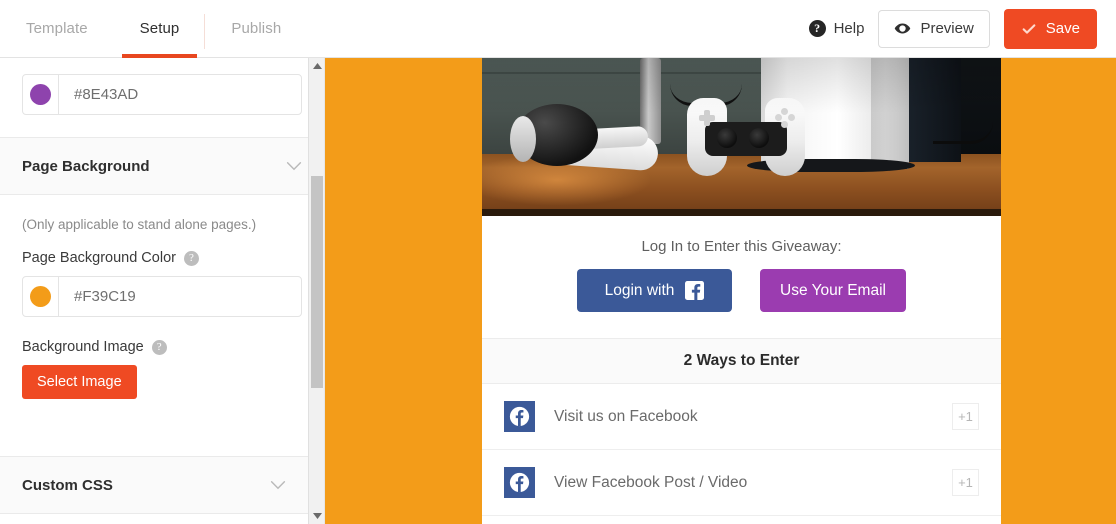 The width and height of the screenshot is (1116, 524). I want to click on tab-publish-label: Publish, so click(256, 28).